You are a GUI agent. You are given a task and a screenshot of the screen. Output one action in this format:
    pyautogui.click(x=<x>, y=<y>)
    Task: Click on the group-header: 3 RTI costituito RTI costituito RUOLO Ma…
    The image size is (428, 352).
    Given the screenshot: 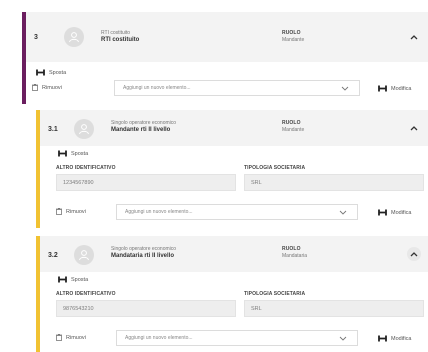 What is the action you would take?
    pyautogui.click(x=227, y=37)
    